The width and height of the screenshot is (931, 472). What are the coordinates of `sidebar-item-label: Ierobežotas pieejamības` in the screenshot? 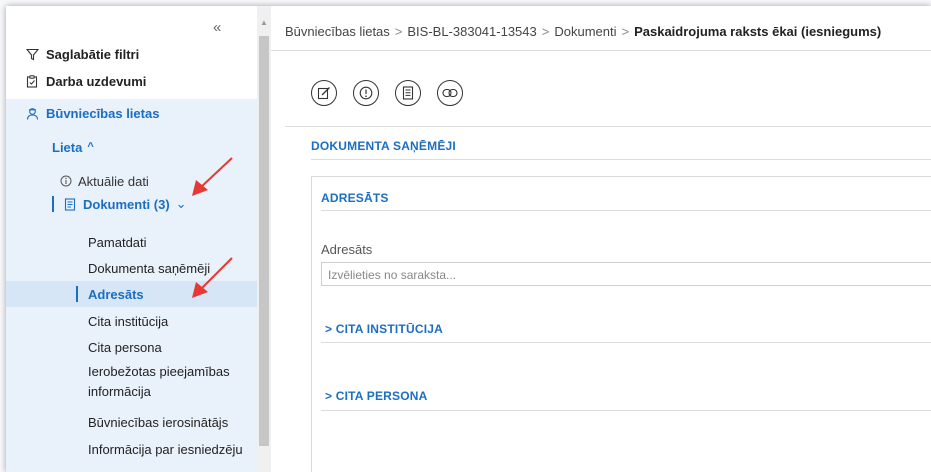 It's located at (159, 371).